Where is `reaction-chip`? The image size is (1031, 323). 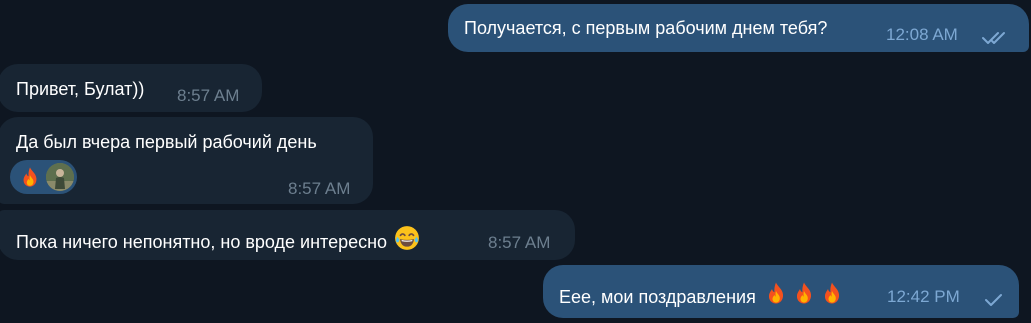
reaction-chip is located at coordinates (43, 177).